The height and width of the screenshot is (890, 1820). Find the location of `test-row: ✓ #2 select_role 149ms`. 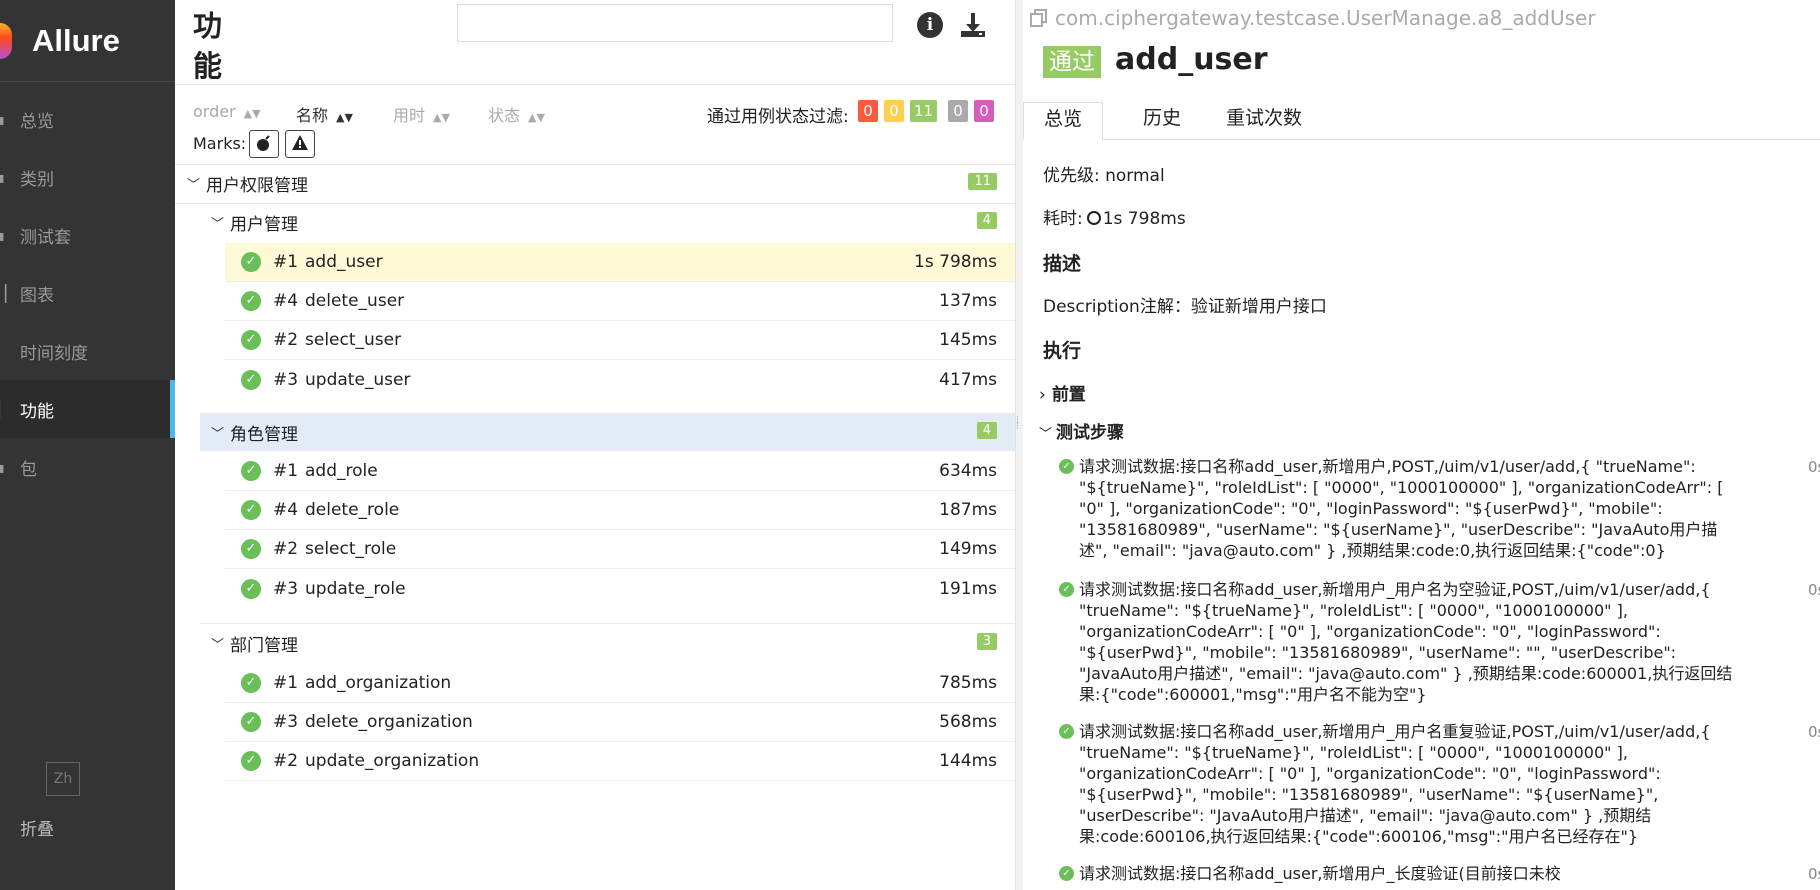

test-row: ✓ #2 select_role 149ms is located at coordinates (620, 549).